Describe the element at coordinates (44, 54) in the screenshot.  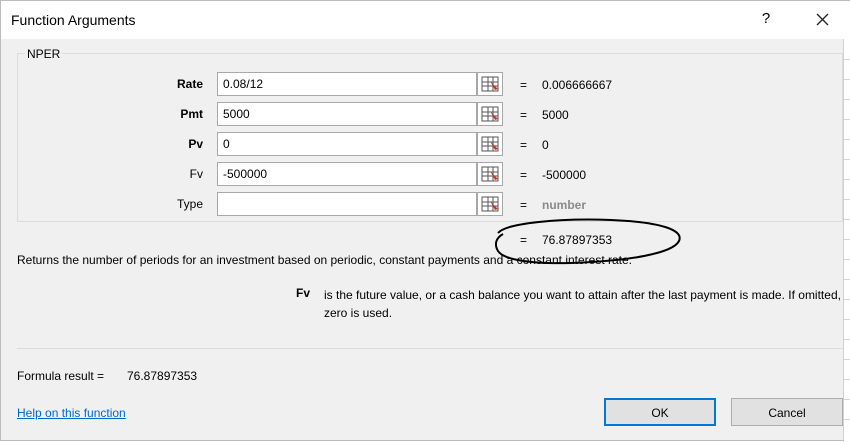
I see `function-name: NPER` at that location.